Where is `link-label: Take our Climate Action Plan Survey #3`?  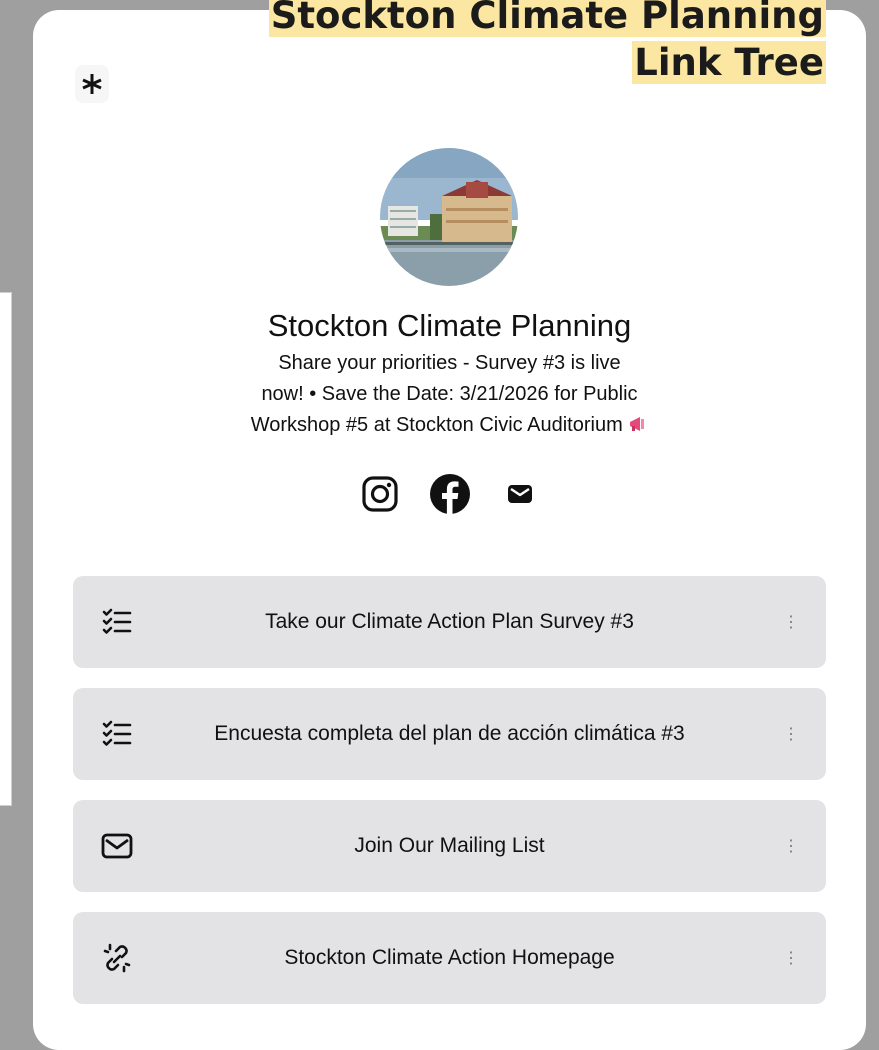 link-label: Take our Climate Action Plan Survey #3 is located at coordinates (449, 621).